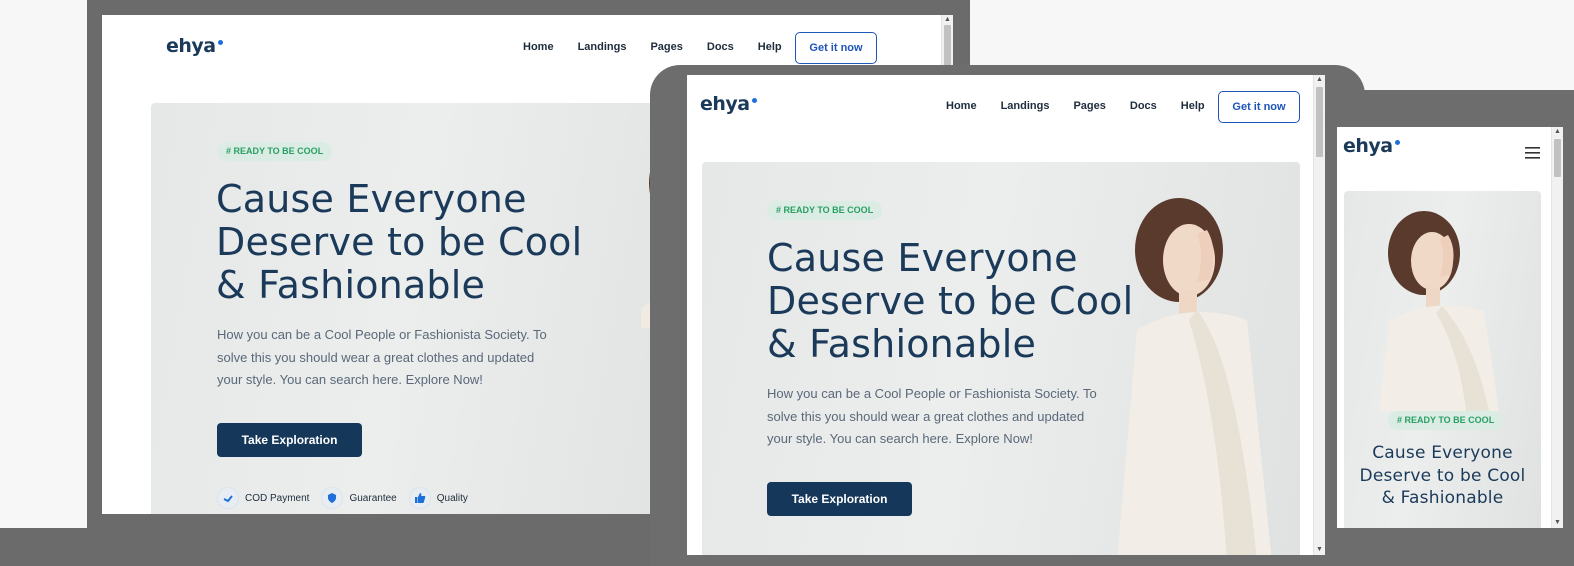 This screenshot has height=566, width=1574. What do you see at coordinates (1532, 153) in the screenshot?
I see `hamburger-menu-icon` at bounding box center [1532, 153].